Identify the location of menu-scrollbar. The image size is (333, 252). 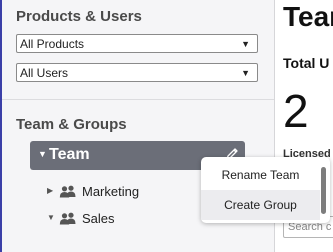
(323, 190).